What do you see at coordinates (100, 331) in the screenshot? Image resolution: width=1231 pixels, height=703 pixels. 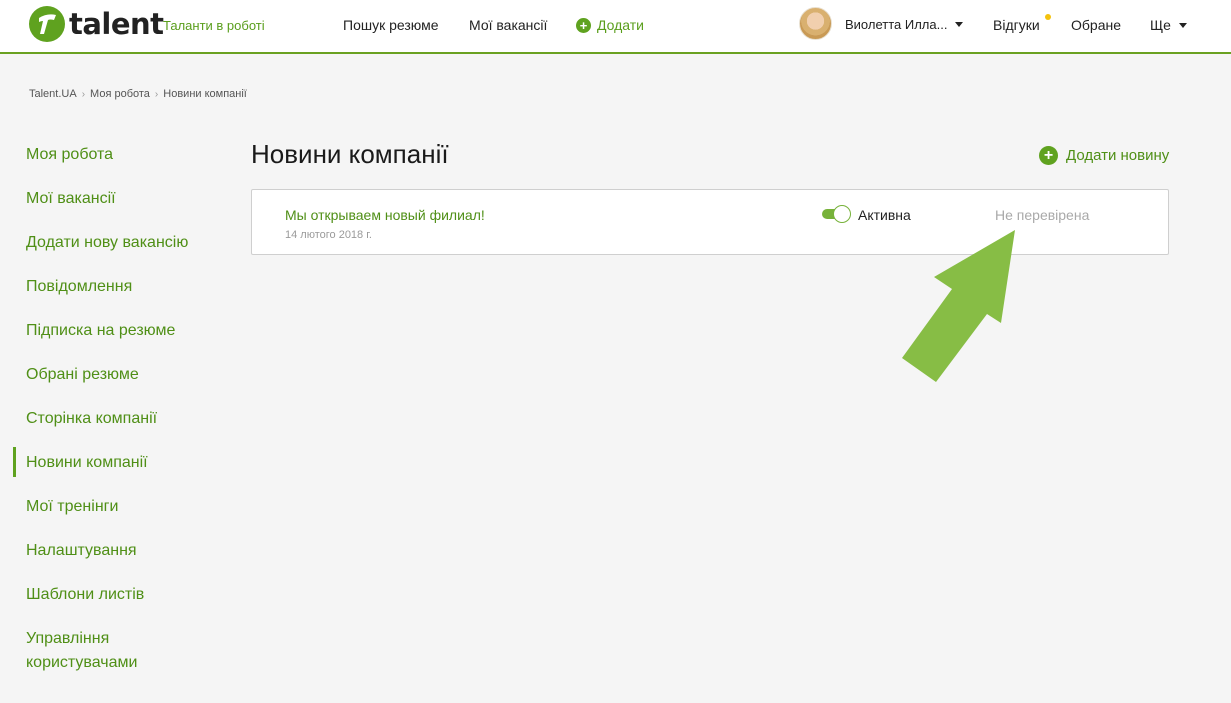 I see `sidebar-item-resume-subscription: Підписка на резюме` at bounding box center [100, 331].